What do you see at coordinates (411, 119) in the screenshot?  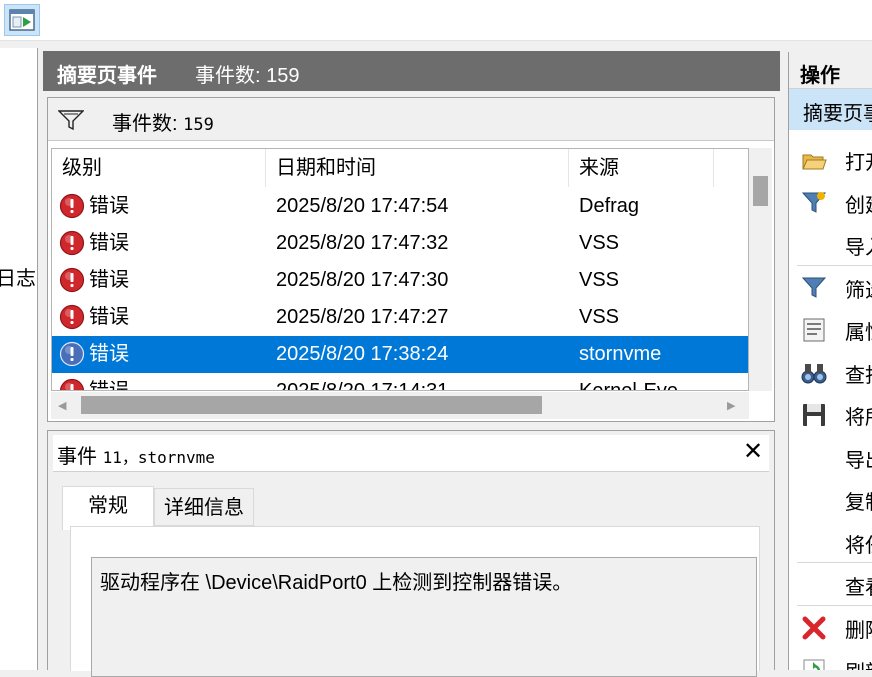 I see `filter-bar: 事件数: 159` at bounding box center [411, 119].